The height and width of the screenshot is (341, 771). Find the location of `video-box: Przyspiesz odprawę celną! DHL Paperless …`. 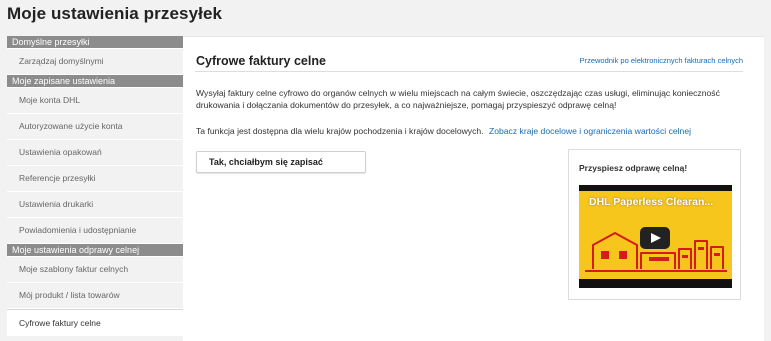

video-box: Przyspiesz odprawę celną! DHL Paperless … is located at coordinates (654, 224).